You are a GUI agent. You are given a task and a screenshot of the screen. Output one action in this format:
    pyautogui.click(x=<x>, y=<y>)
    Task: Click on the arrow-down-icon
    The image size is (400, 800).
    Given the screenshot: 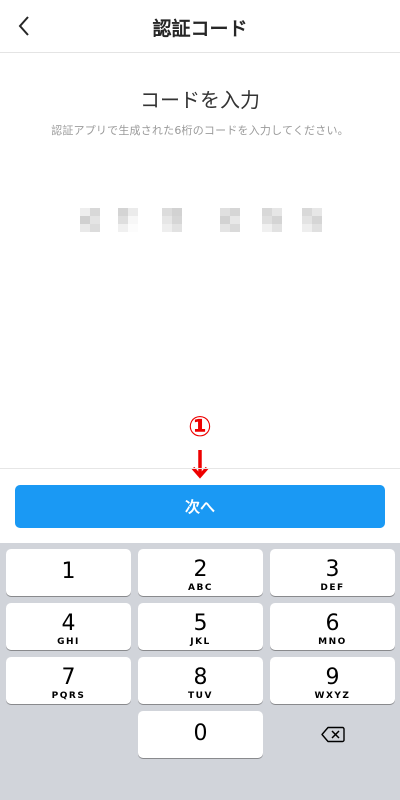 What is the action you would take?
    pyautogui.click(x=200, y=464)
    